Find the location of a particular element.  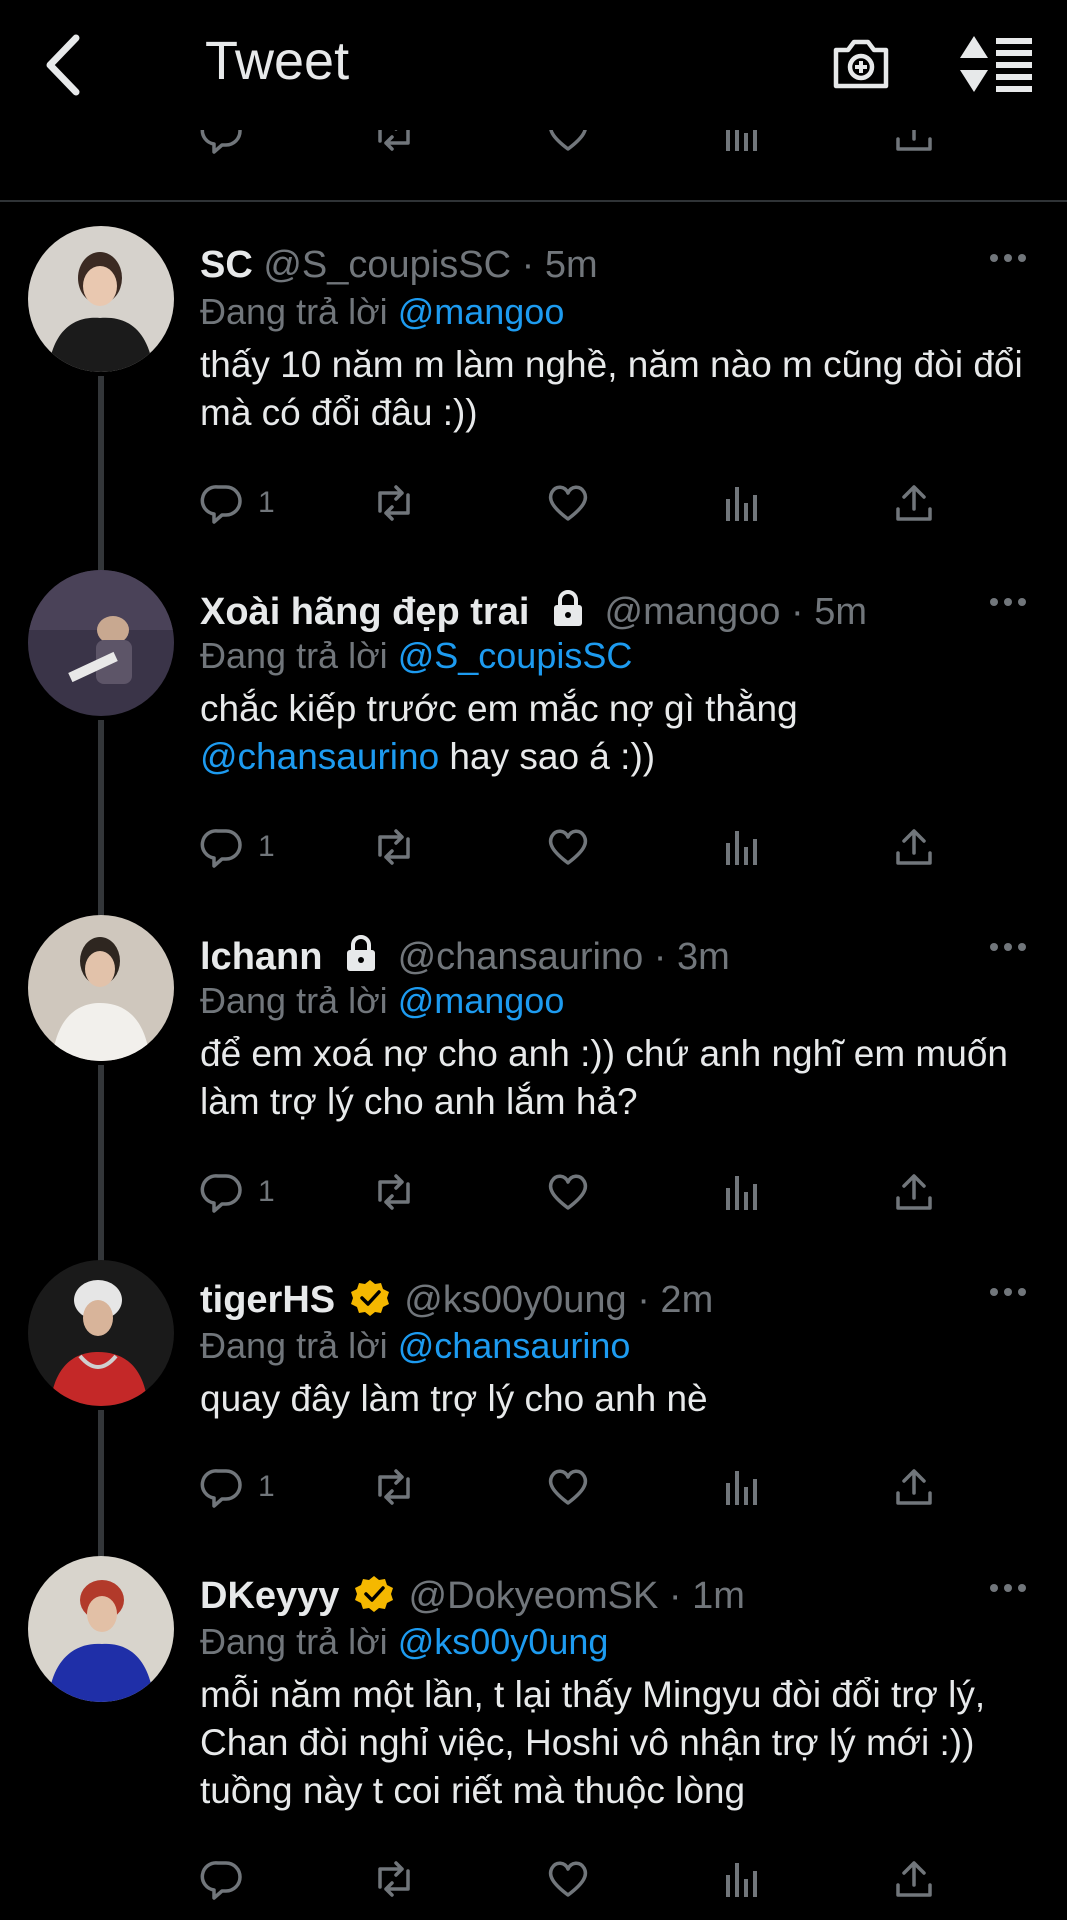

sort-icon is located at coordinates (997, 64).